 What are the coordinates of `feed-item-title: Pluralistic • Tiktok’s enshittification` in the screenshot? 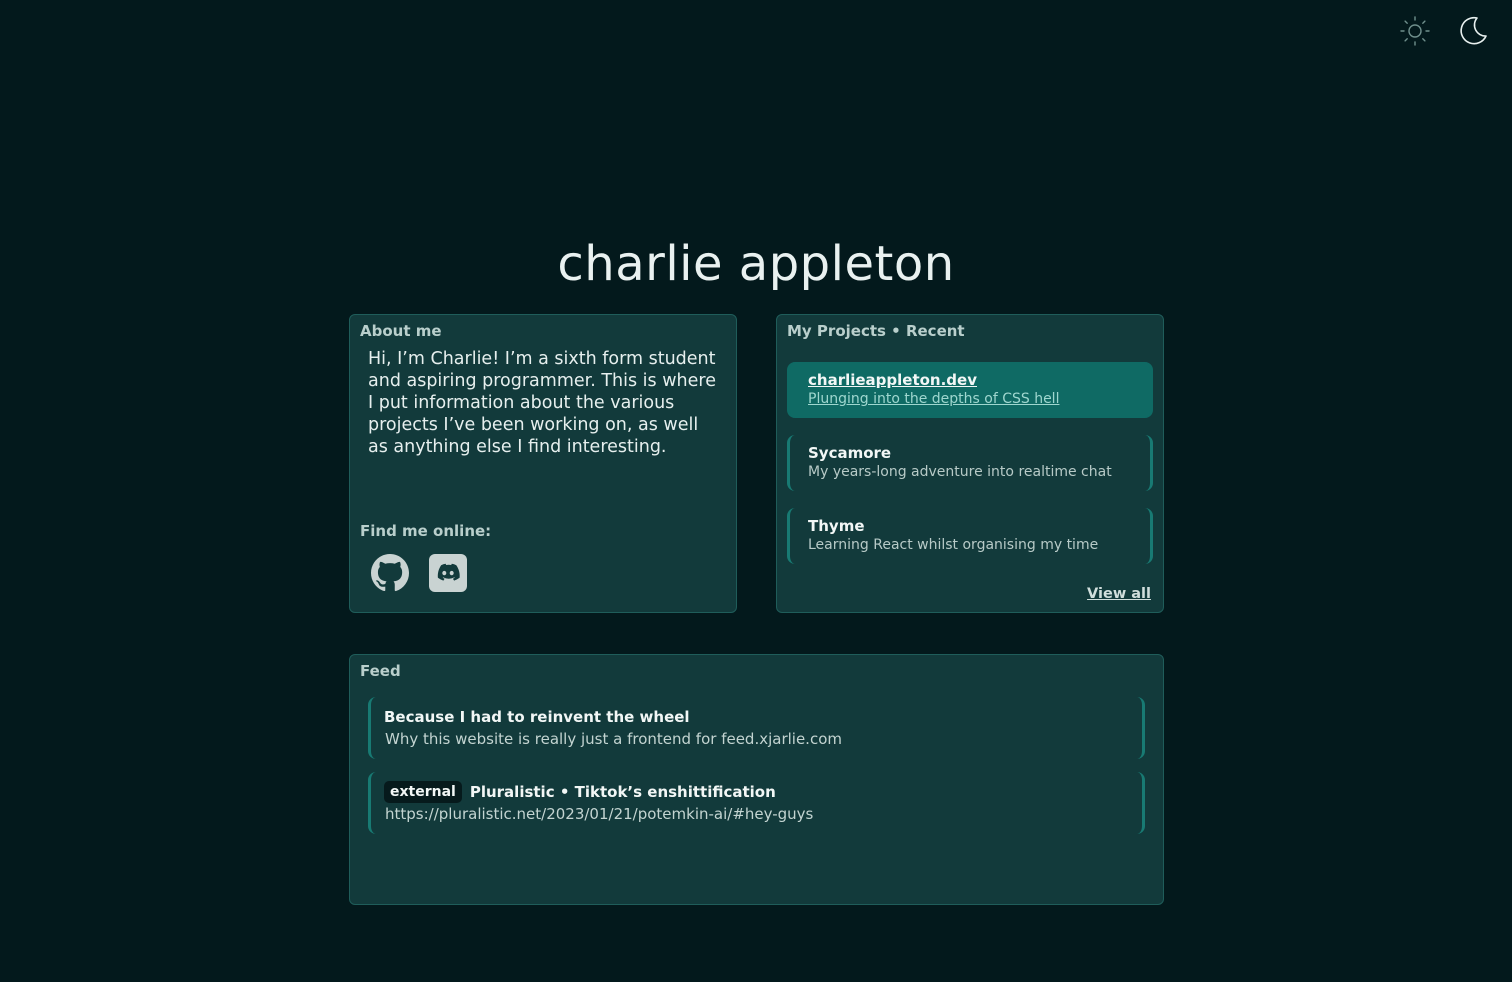 It's located at (622, 792).